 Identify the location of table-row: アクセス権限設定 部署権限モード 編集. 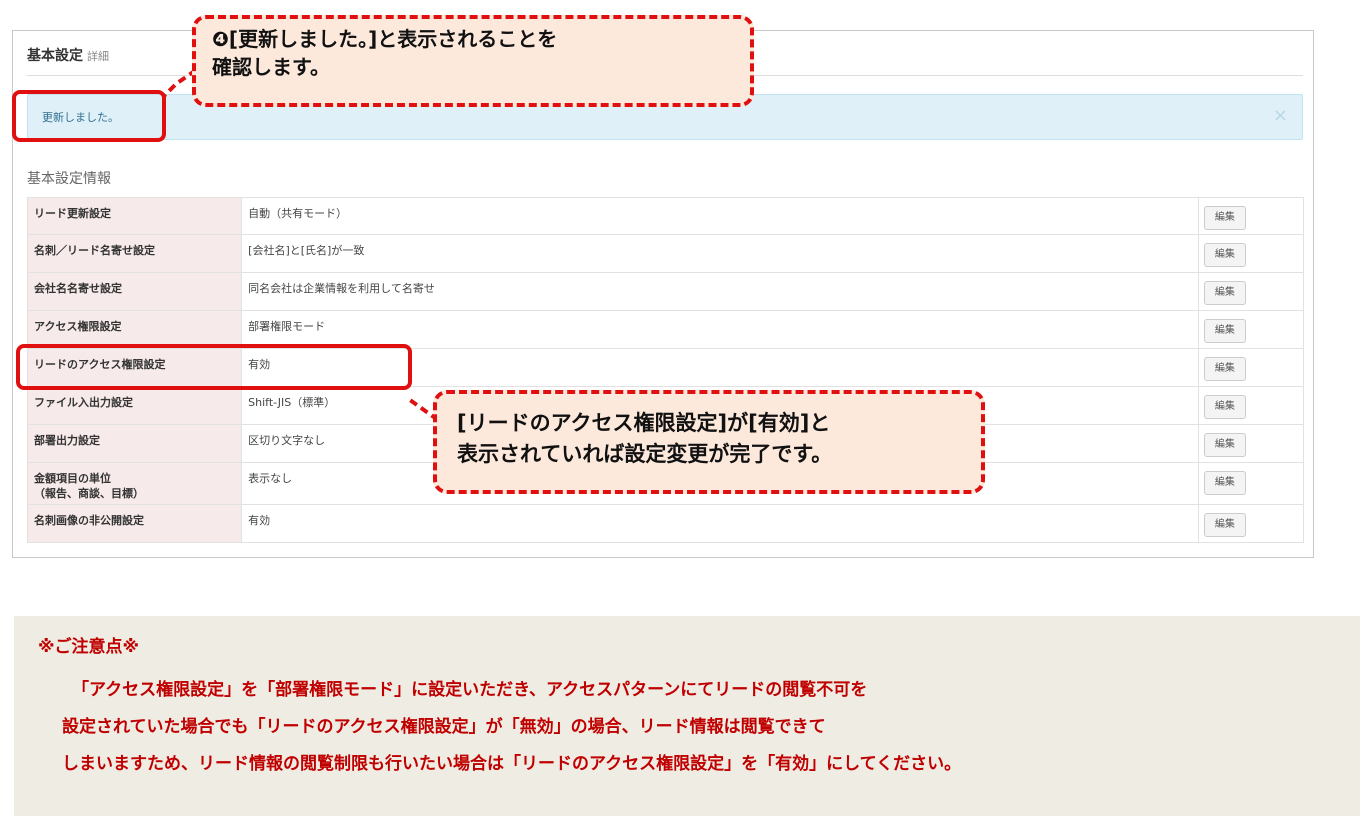
(665, 329).